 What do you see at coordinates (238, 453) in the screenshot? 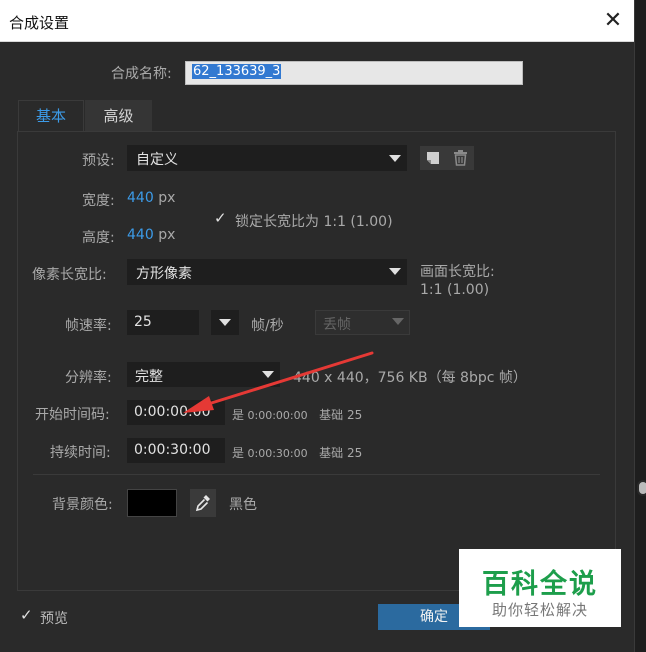
I see `duration-info-prefix: 是` at bounding box center [238, 453].